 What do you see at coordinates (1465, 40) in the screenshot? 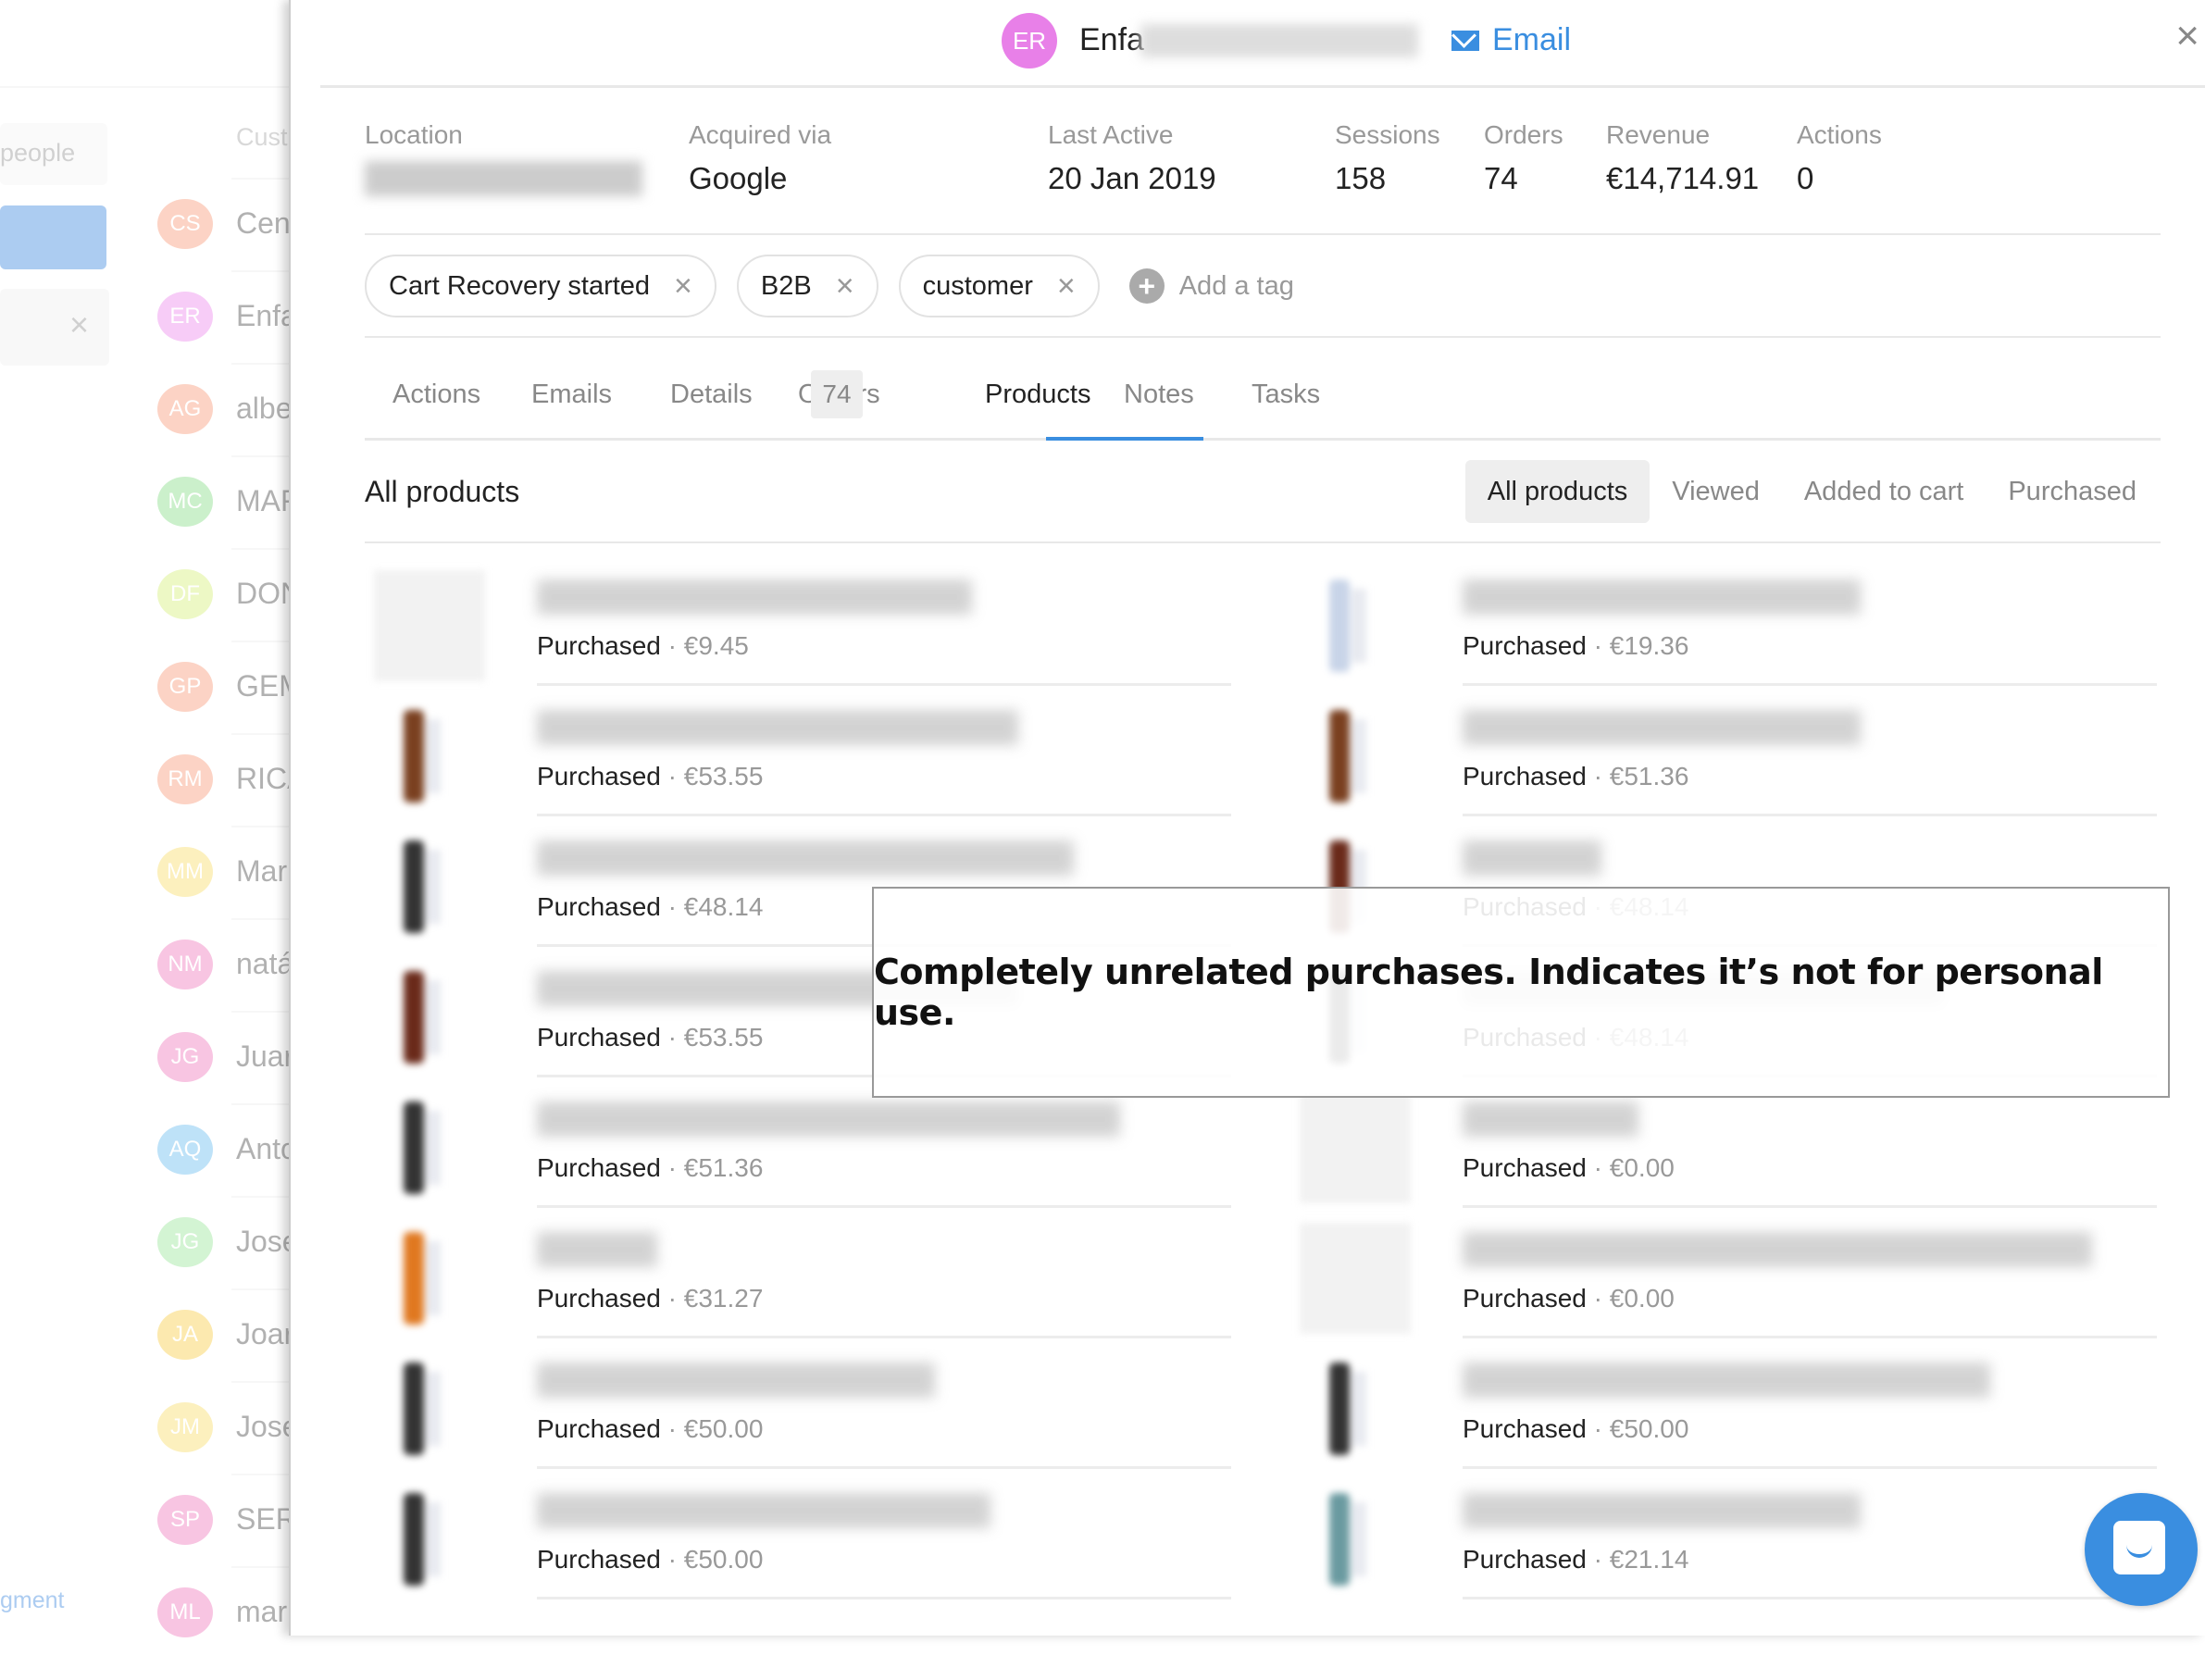
I see `mail-icon` at bounding box center [1465, 40].